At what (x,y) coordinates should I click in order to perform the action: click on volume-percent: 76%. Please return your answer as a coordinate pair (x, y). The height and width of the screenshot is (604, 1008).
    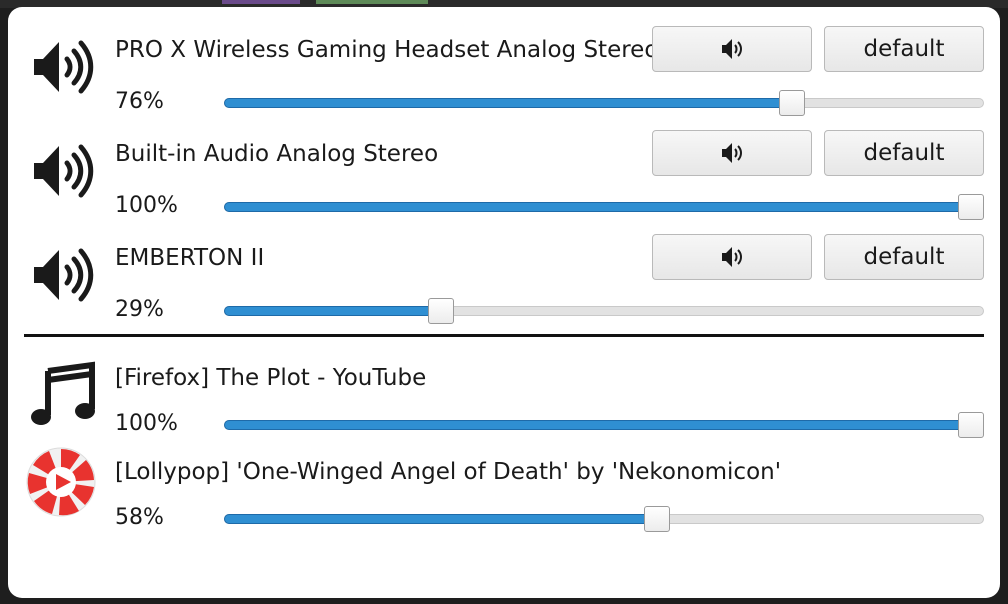
    Looking at the image, I should click on (139, 101).